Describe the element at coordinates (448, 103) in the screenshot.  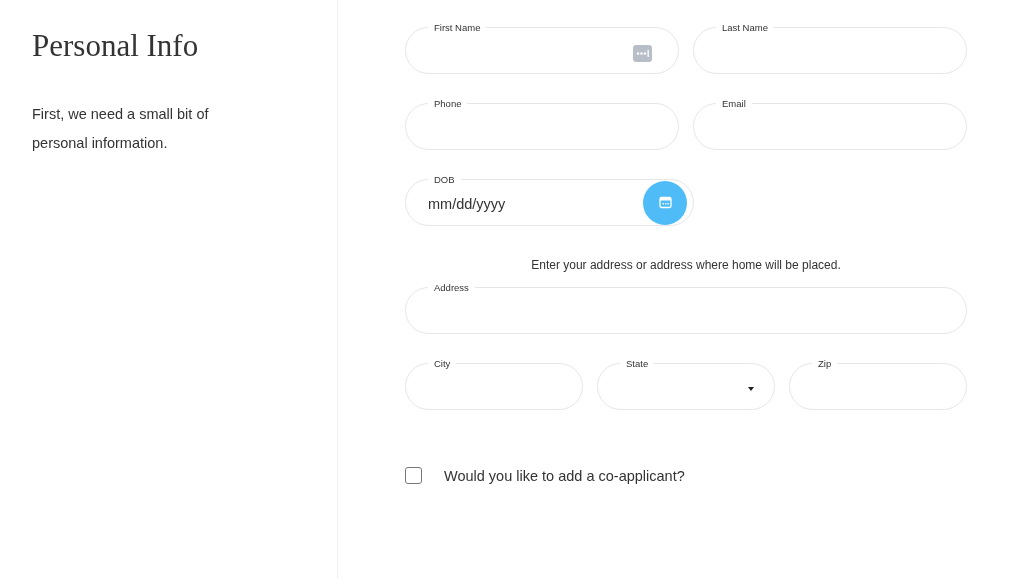
I see `field-label: Phone` at that location.